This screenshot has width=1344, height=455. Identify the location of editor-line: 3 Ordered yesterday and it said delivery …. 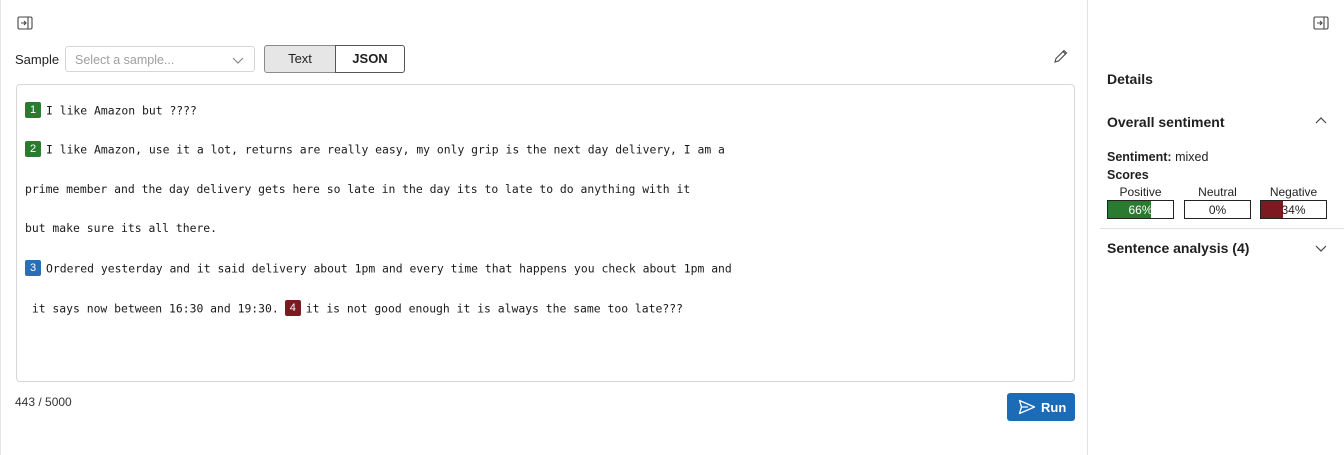
(378, 268).